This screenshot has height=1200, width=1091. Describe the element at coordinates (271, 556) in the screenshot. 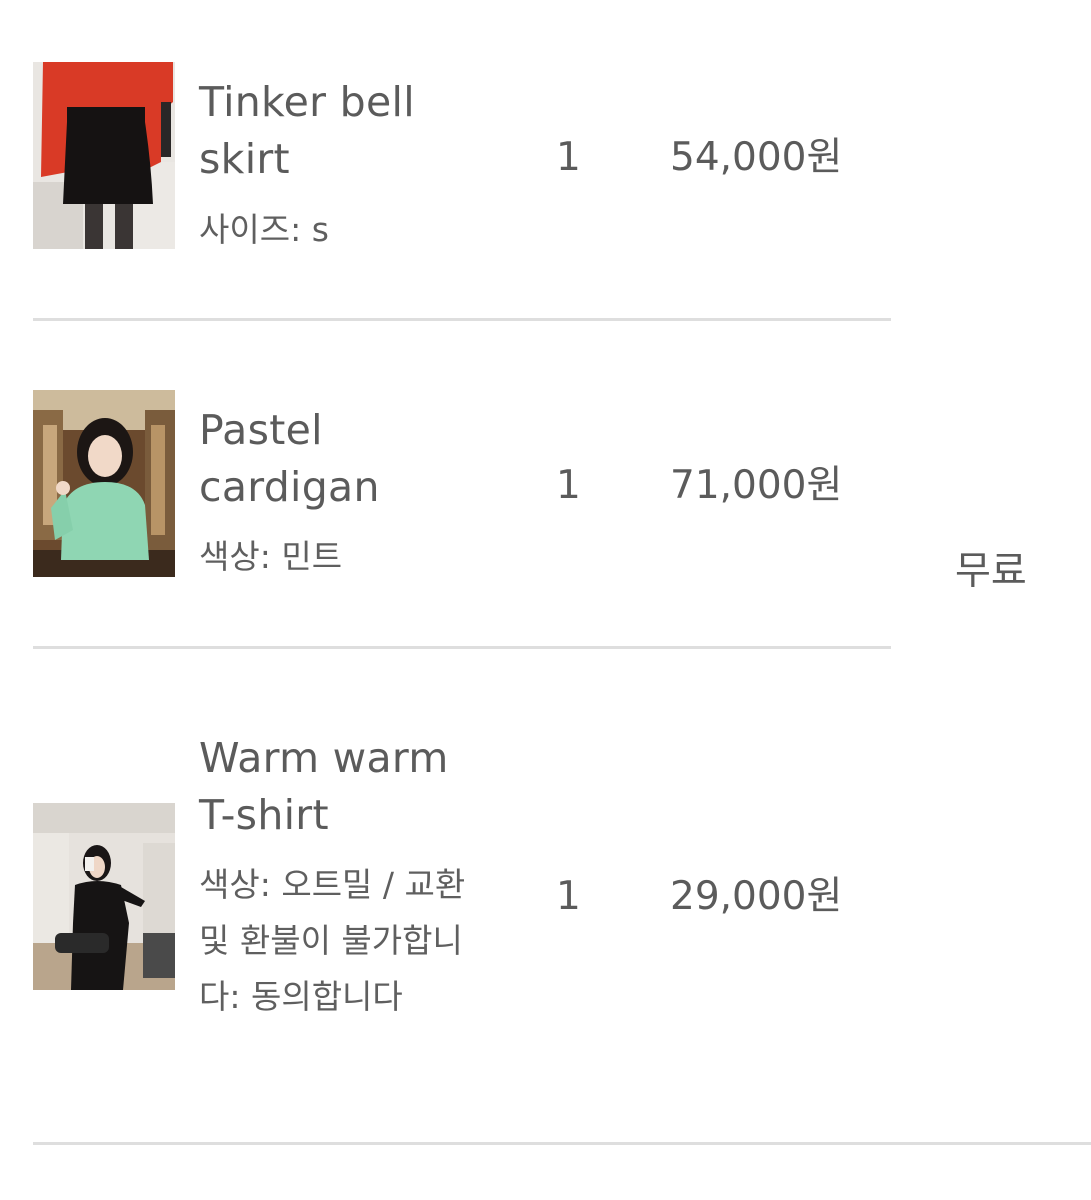

I see `product-option: 색상: 민트` at that location.